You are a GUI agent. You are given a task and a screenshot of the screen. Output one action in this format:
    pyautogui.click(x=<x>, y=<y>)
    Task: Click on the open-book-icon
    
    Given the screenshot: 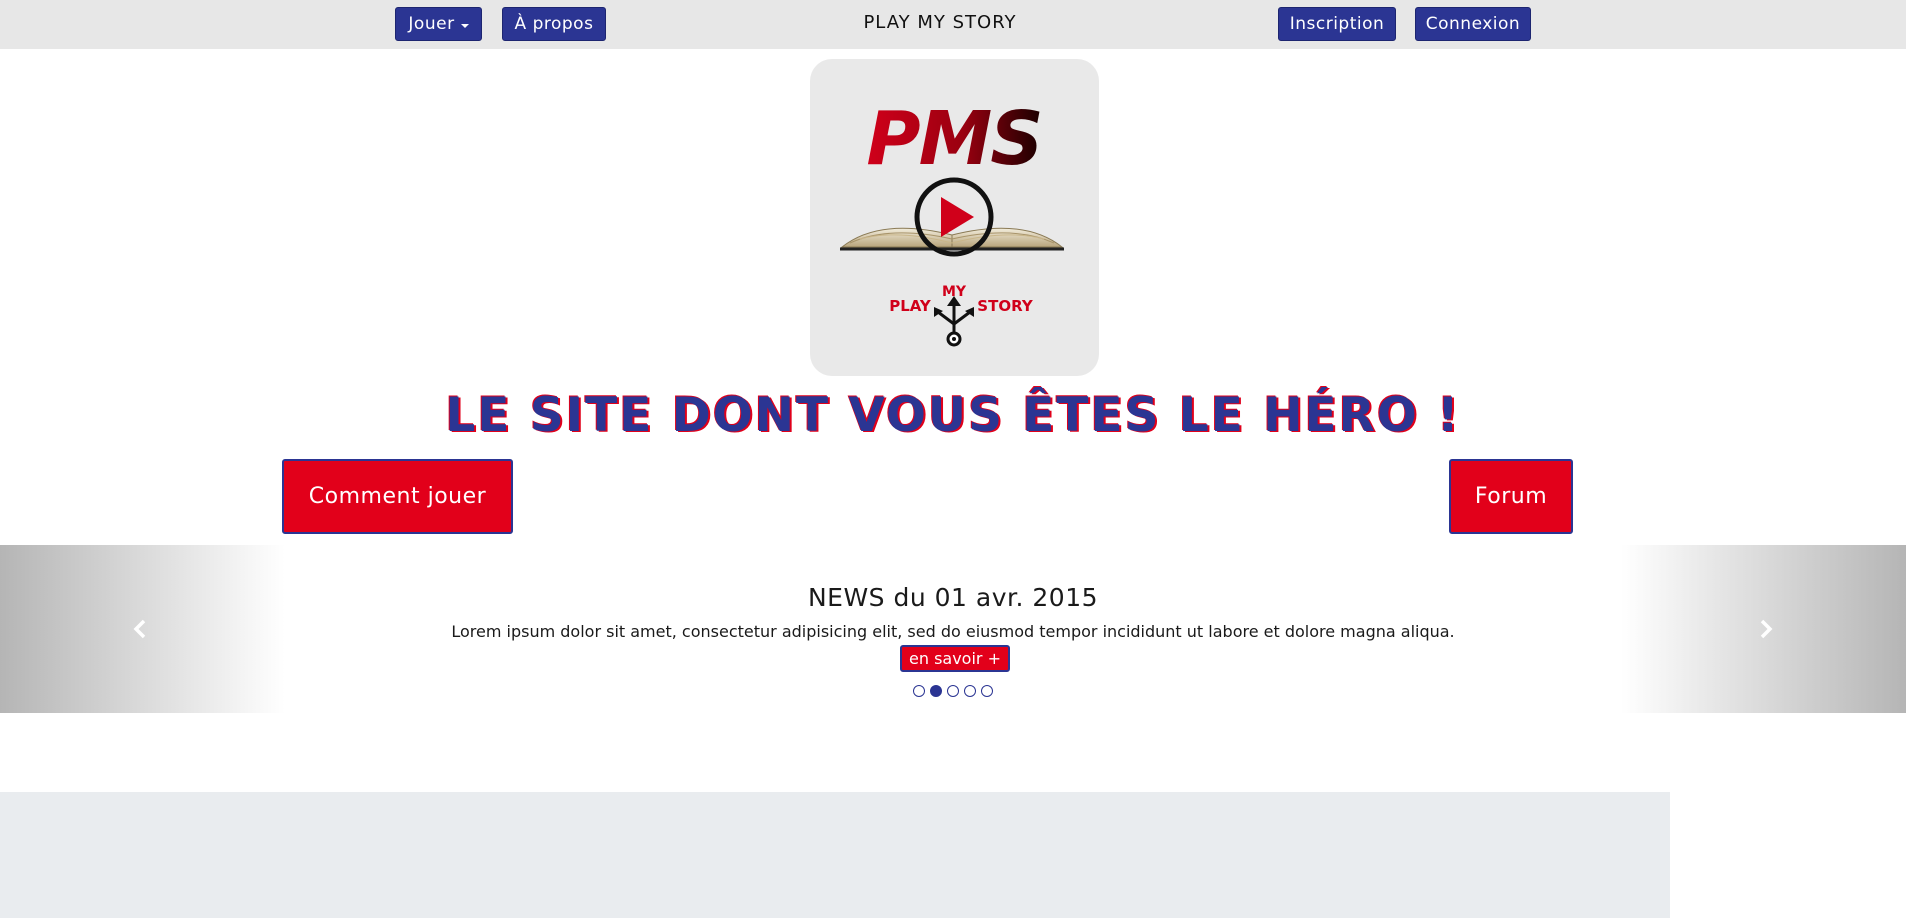 What is the action you would take?
    pyautogui.click(x=952, y=239)
    